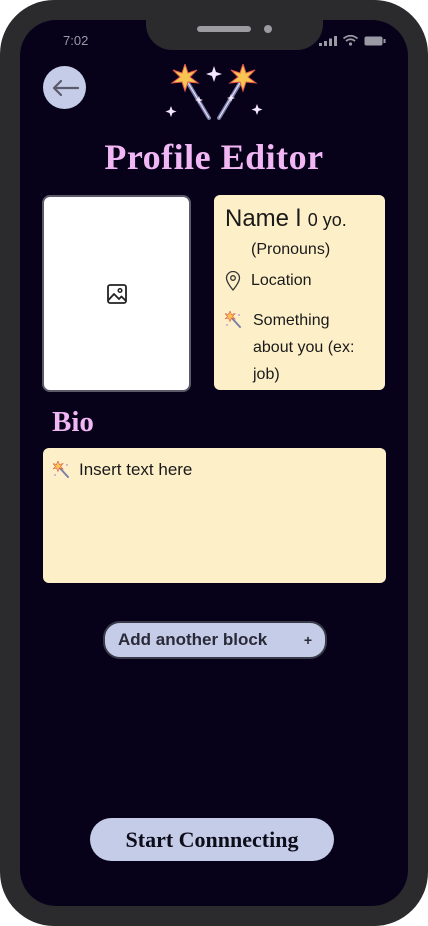 Image resolution: width=428 pixels, height=926 pixels. Describe the element at coordinates (136, 469) in the screenshot. I see `bio-placeholder: Insert text here` at that location.